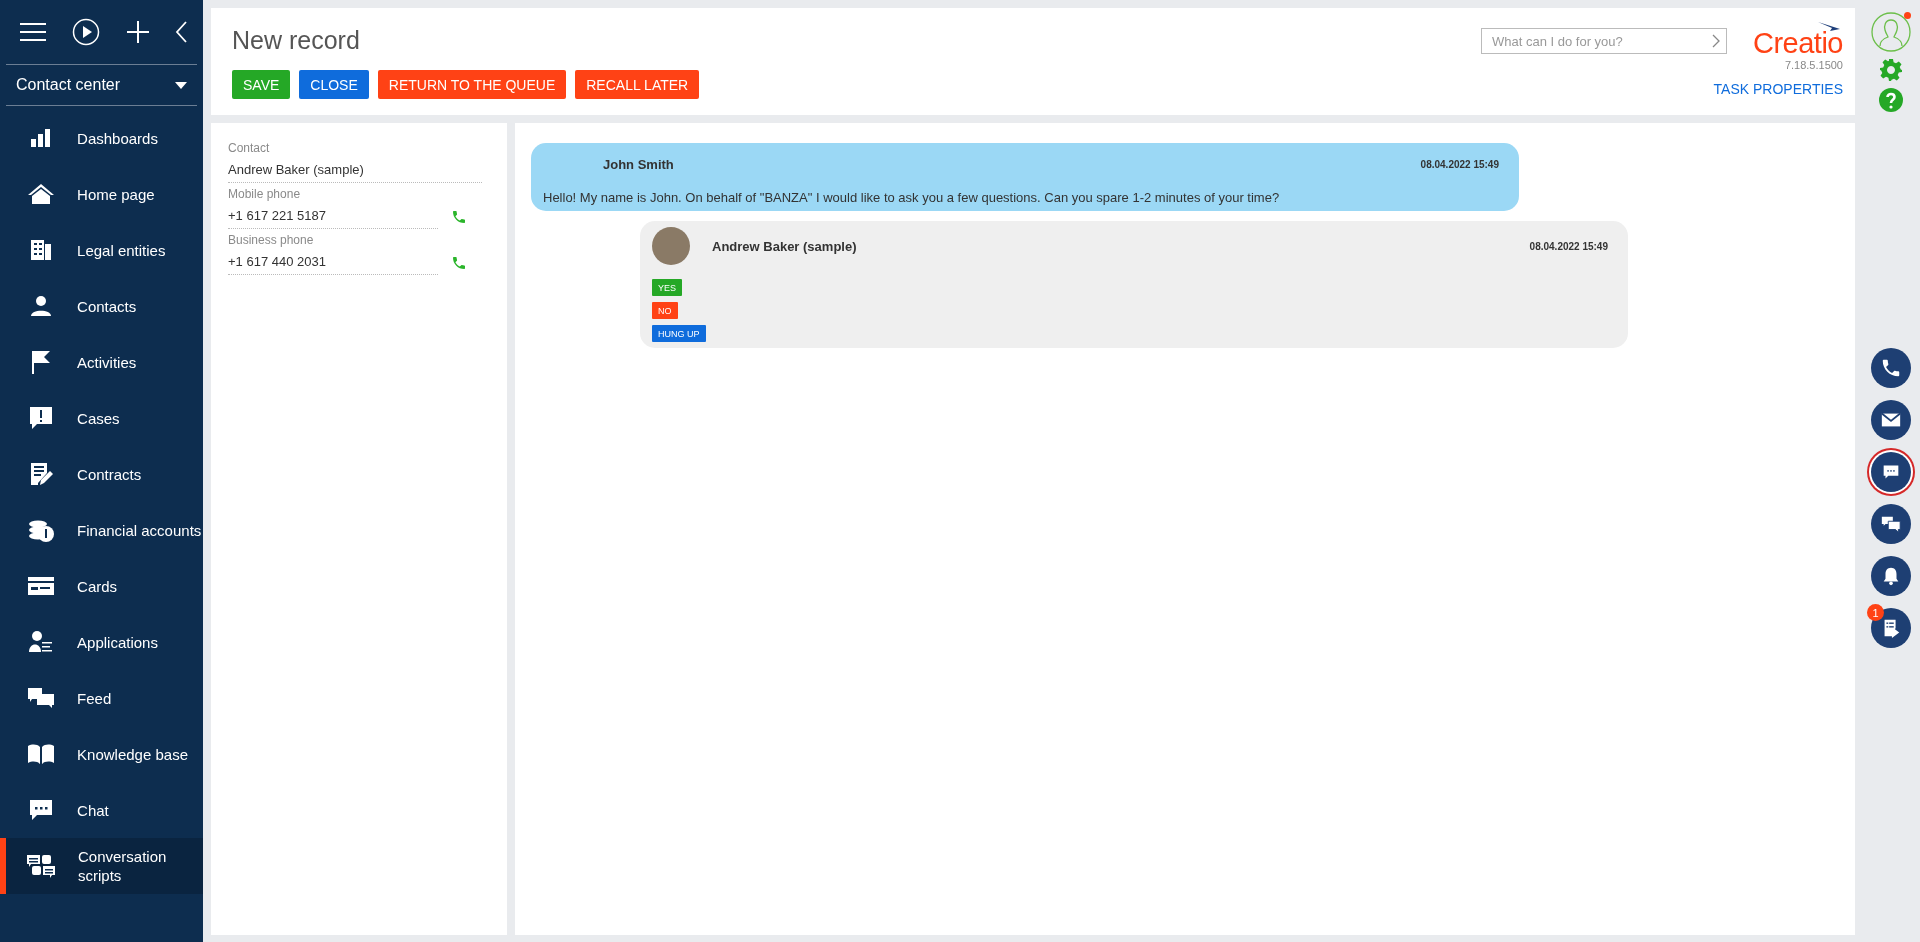  What do you see at coordinates (1891, 32) in the screenshot?
I see `user-avatar-icon` at bounding box center [1891, 32].